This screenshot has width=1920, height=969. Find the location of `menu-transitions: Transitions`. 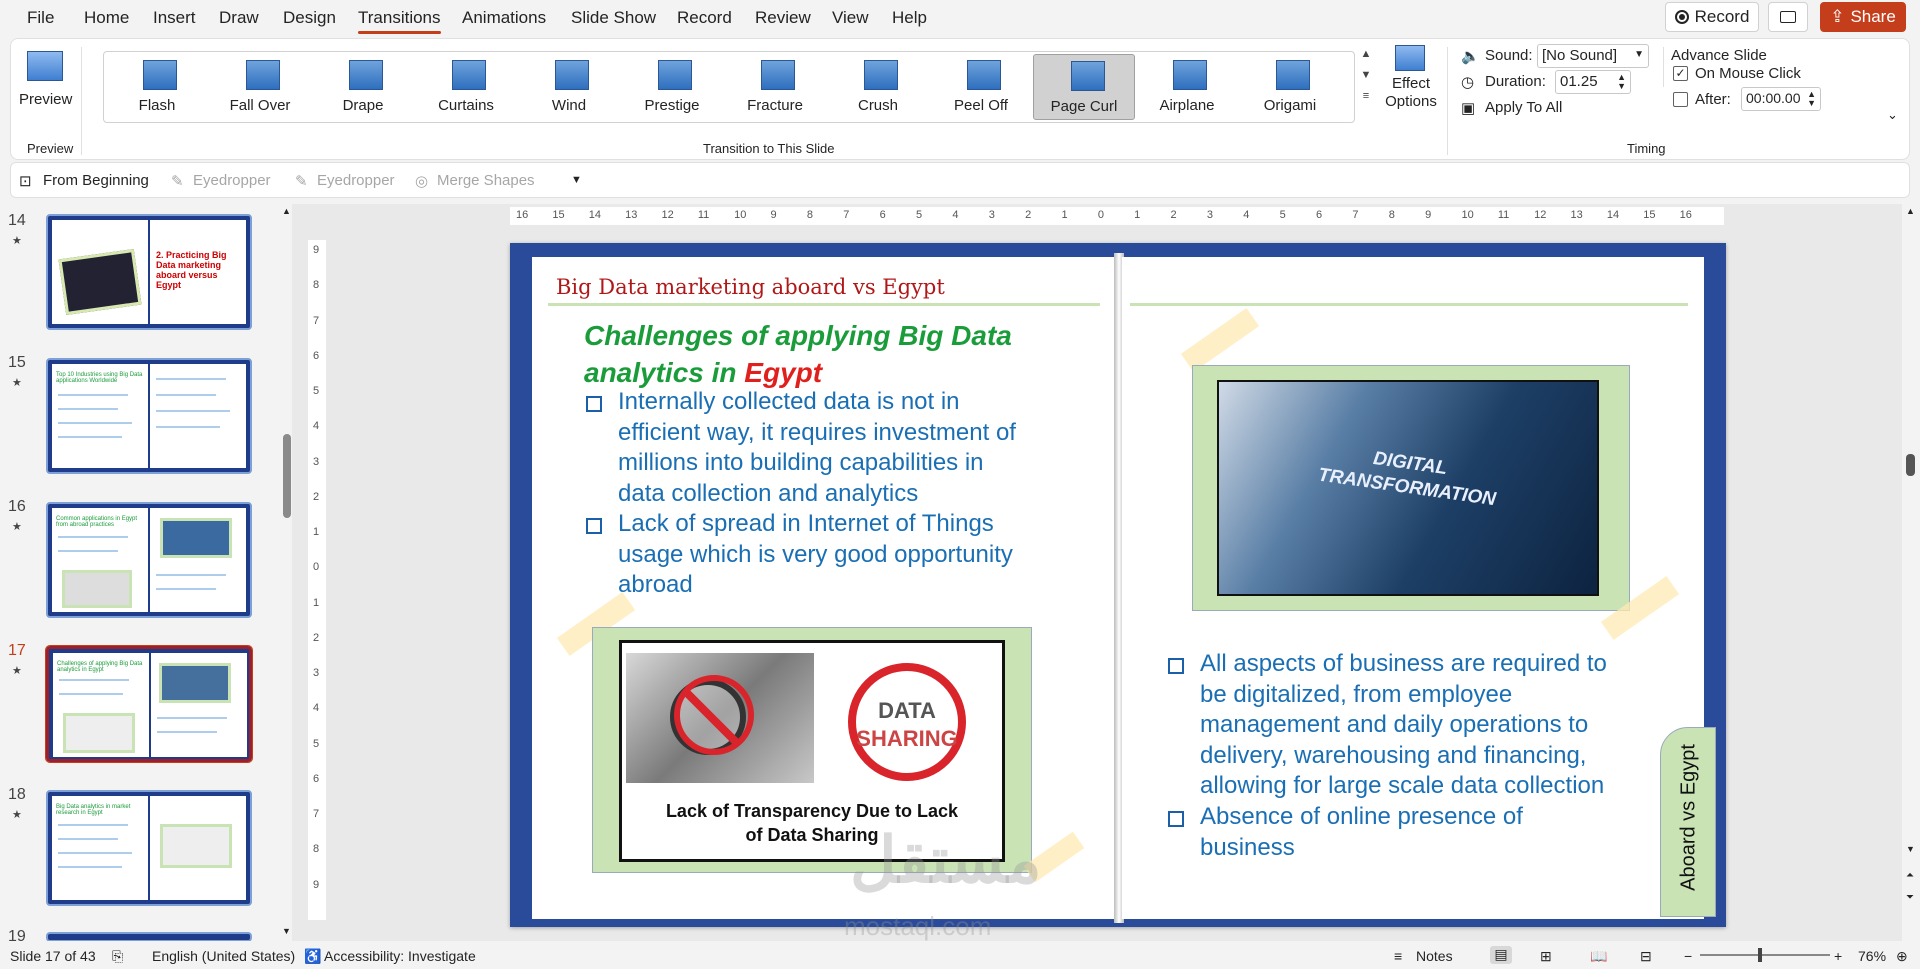

menu-transitions: Transitions is located at coordinates (399, 21).